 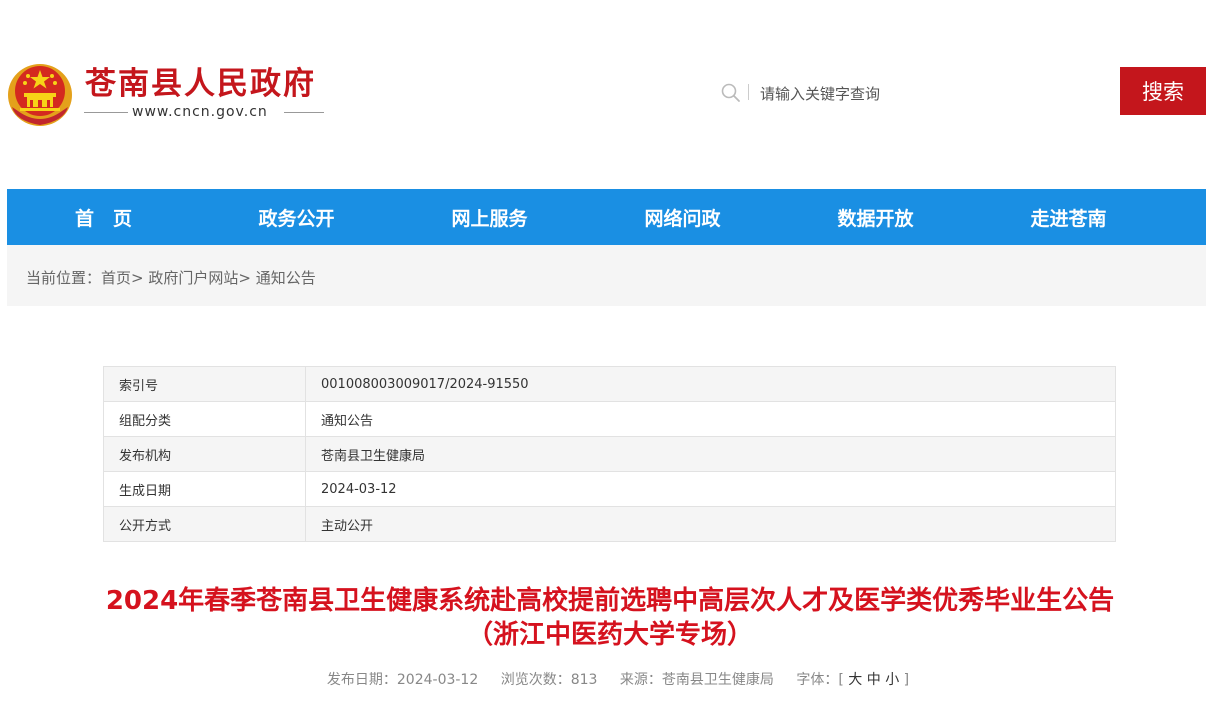 What do you see at coordinates (731, 93) in the screenshot?
I see `search-icon` at bounding box center [731, 93].